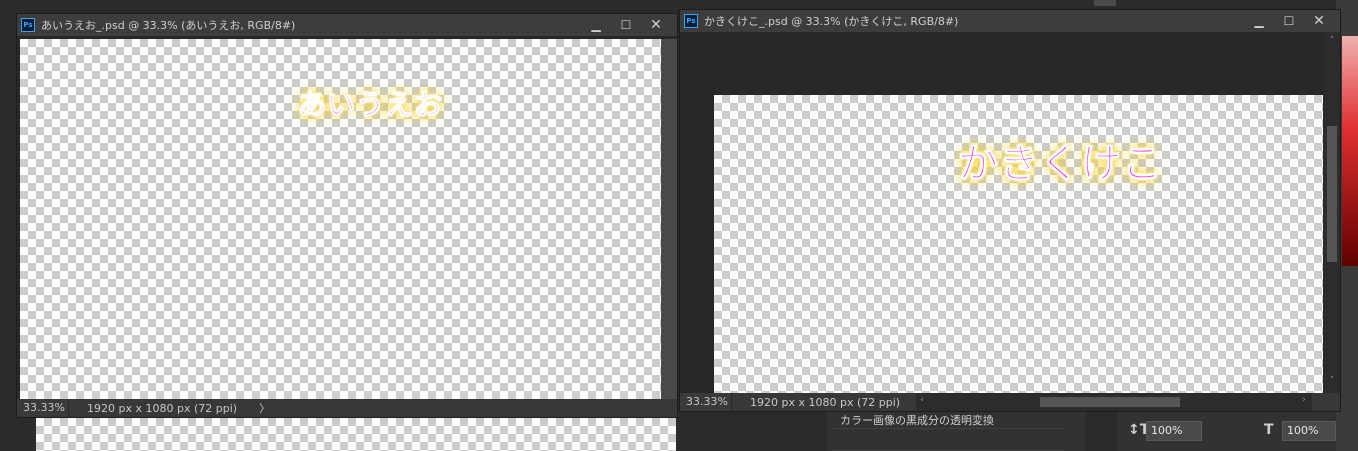  Describe the element at coordinates (347, 408) in the screenshot. I see `window-1-statusbar: 33.33% 1920 px x 1080 px (72 ppi) 〉` at that location.